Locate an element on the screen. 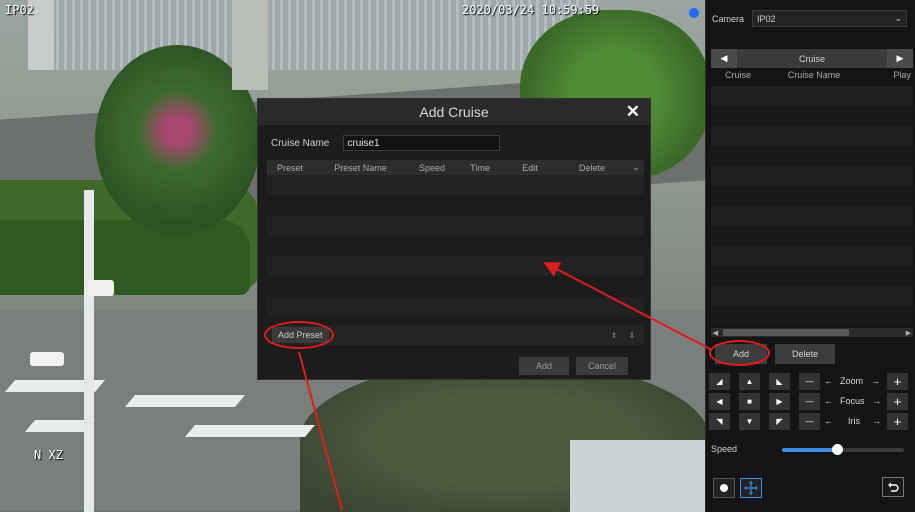 The image size is (915, 512). camera-select-value: IP02 is located at coordinates (766, 18).